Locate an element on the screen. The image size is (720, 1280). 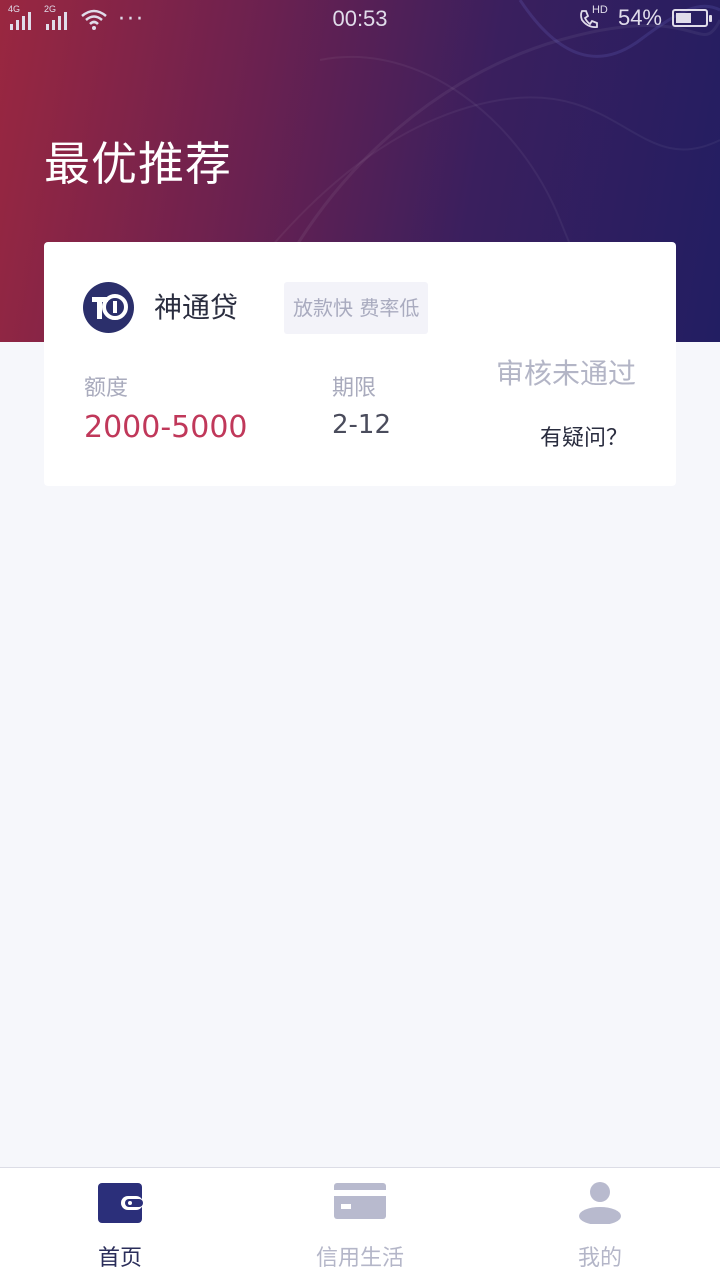
term-value: 2-12 is located at coordinates (362, 425).